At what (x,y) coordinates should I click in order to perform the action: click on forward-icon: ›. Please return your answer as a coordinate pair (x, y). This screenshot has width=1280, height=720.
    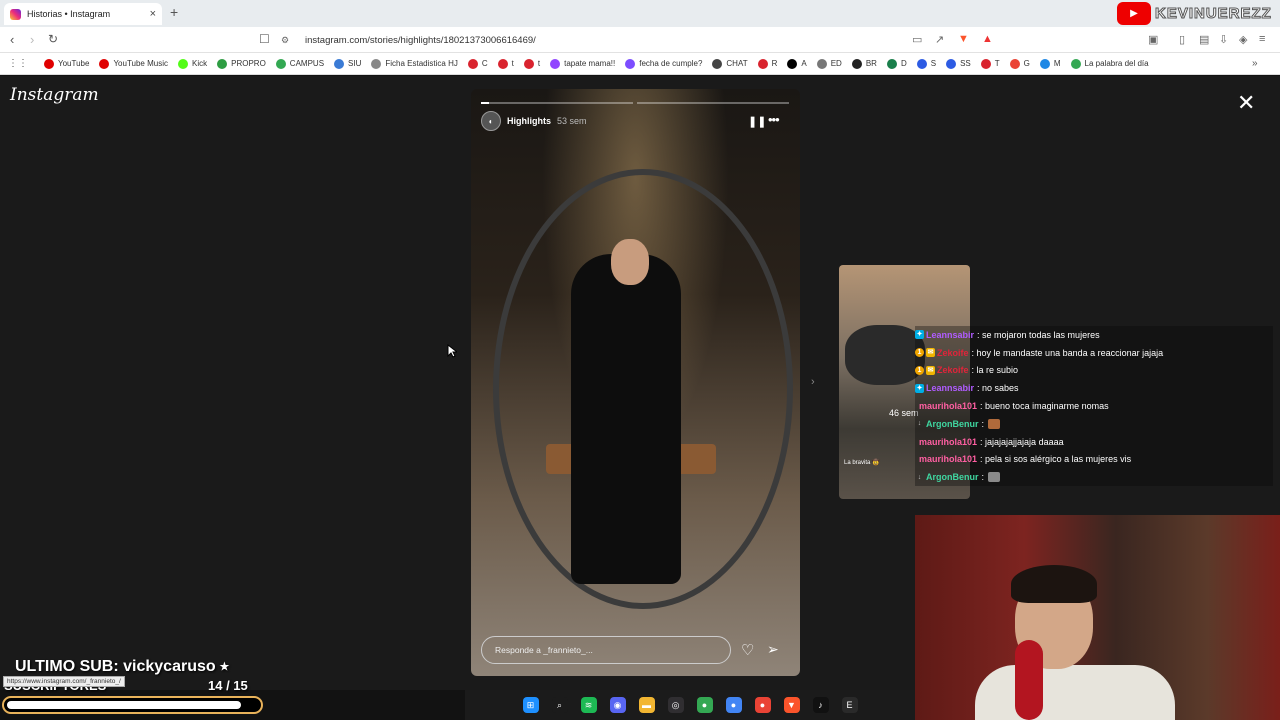
    Looking at the image, I should click on (32, 39).